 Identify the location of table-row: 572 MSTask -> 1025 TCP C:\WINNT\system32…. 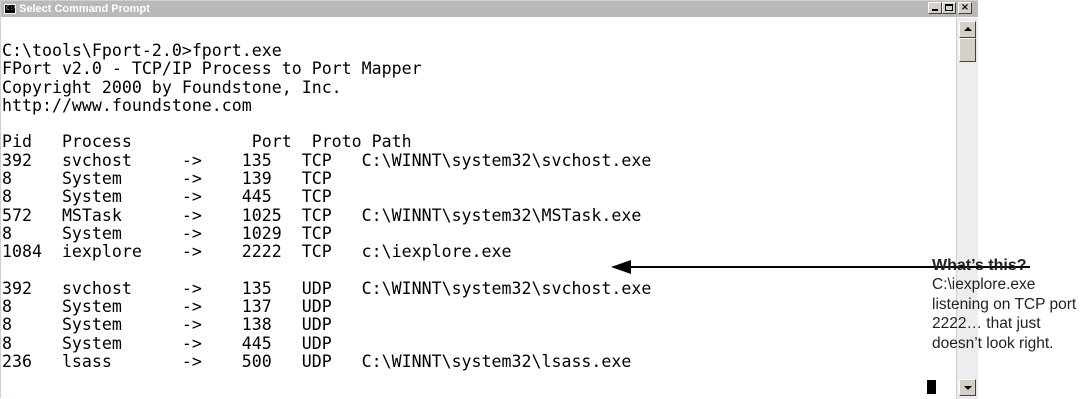
(322, 215).